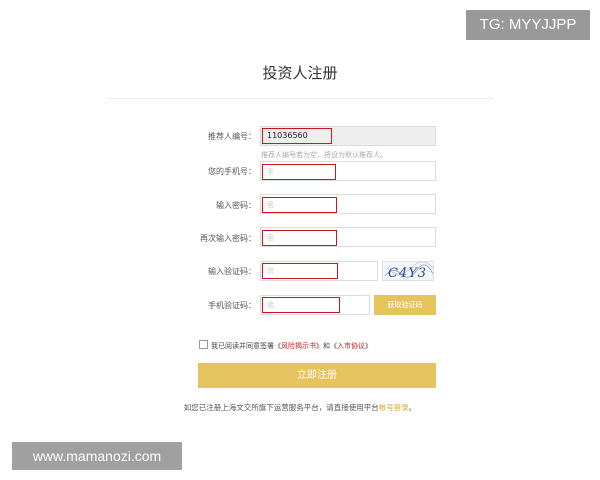  I want to click on captcha-label: 输入验证码：, so click(232, 271).